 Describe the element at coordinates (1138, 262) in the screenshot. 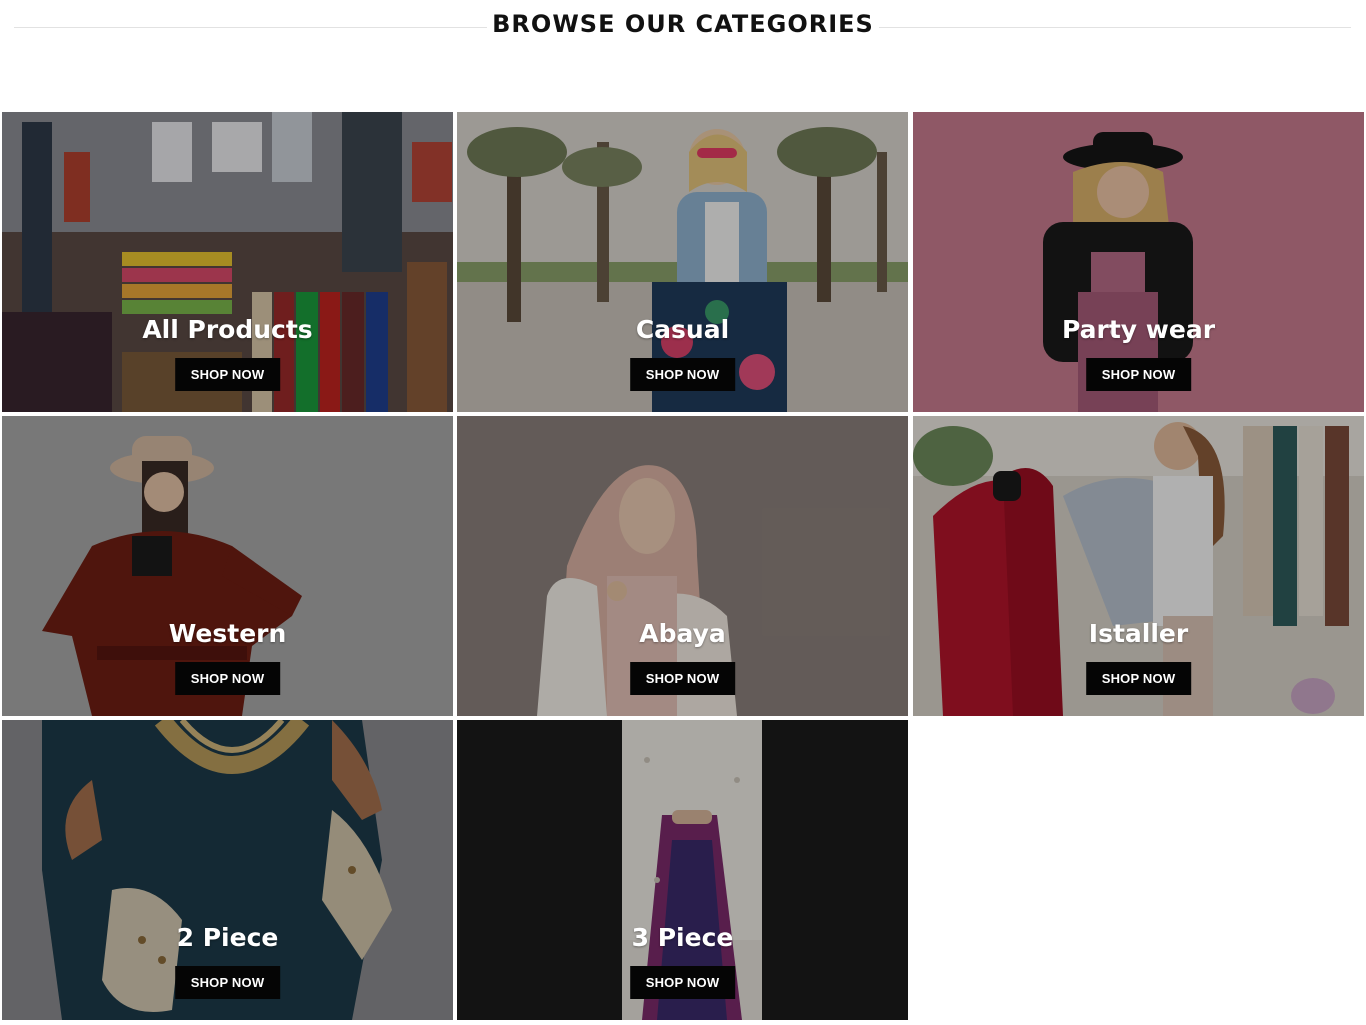

I see `category-tile-party-wear: Party wear SHOP NOW` at that location.